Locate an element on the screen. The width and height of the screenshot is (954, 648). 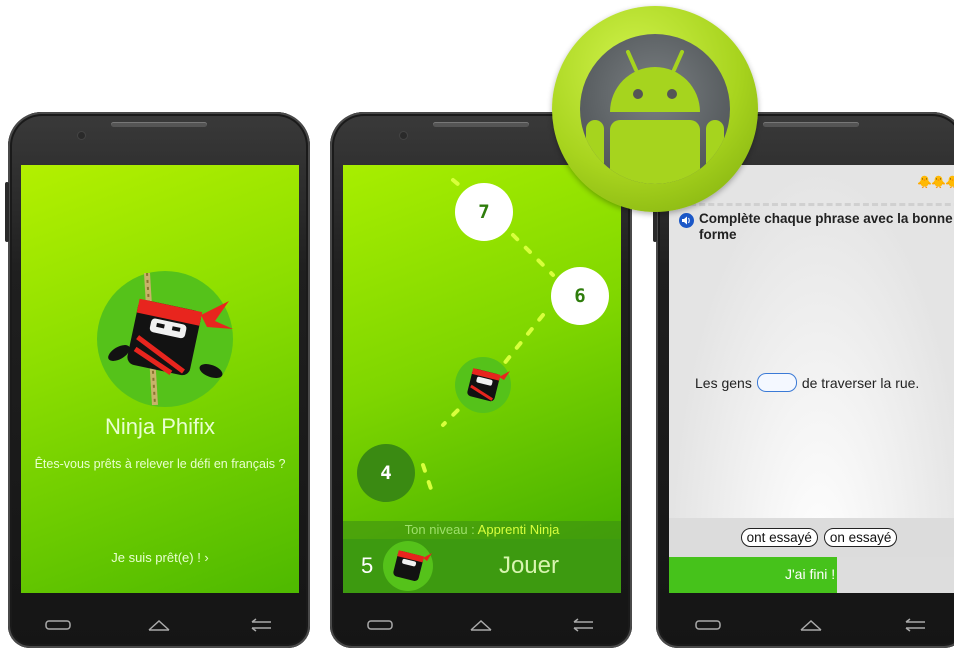
choice-option-2: on essayé is located at coordinates (860, 537).